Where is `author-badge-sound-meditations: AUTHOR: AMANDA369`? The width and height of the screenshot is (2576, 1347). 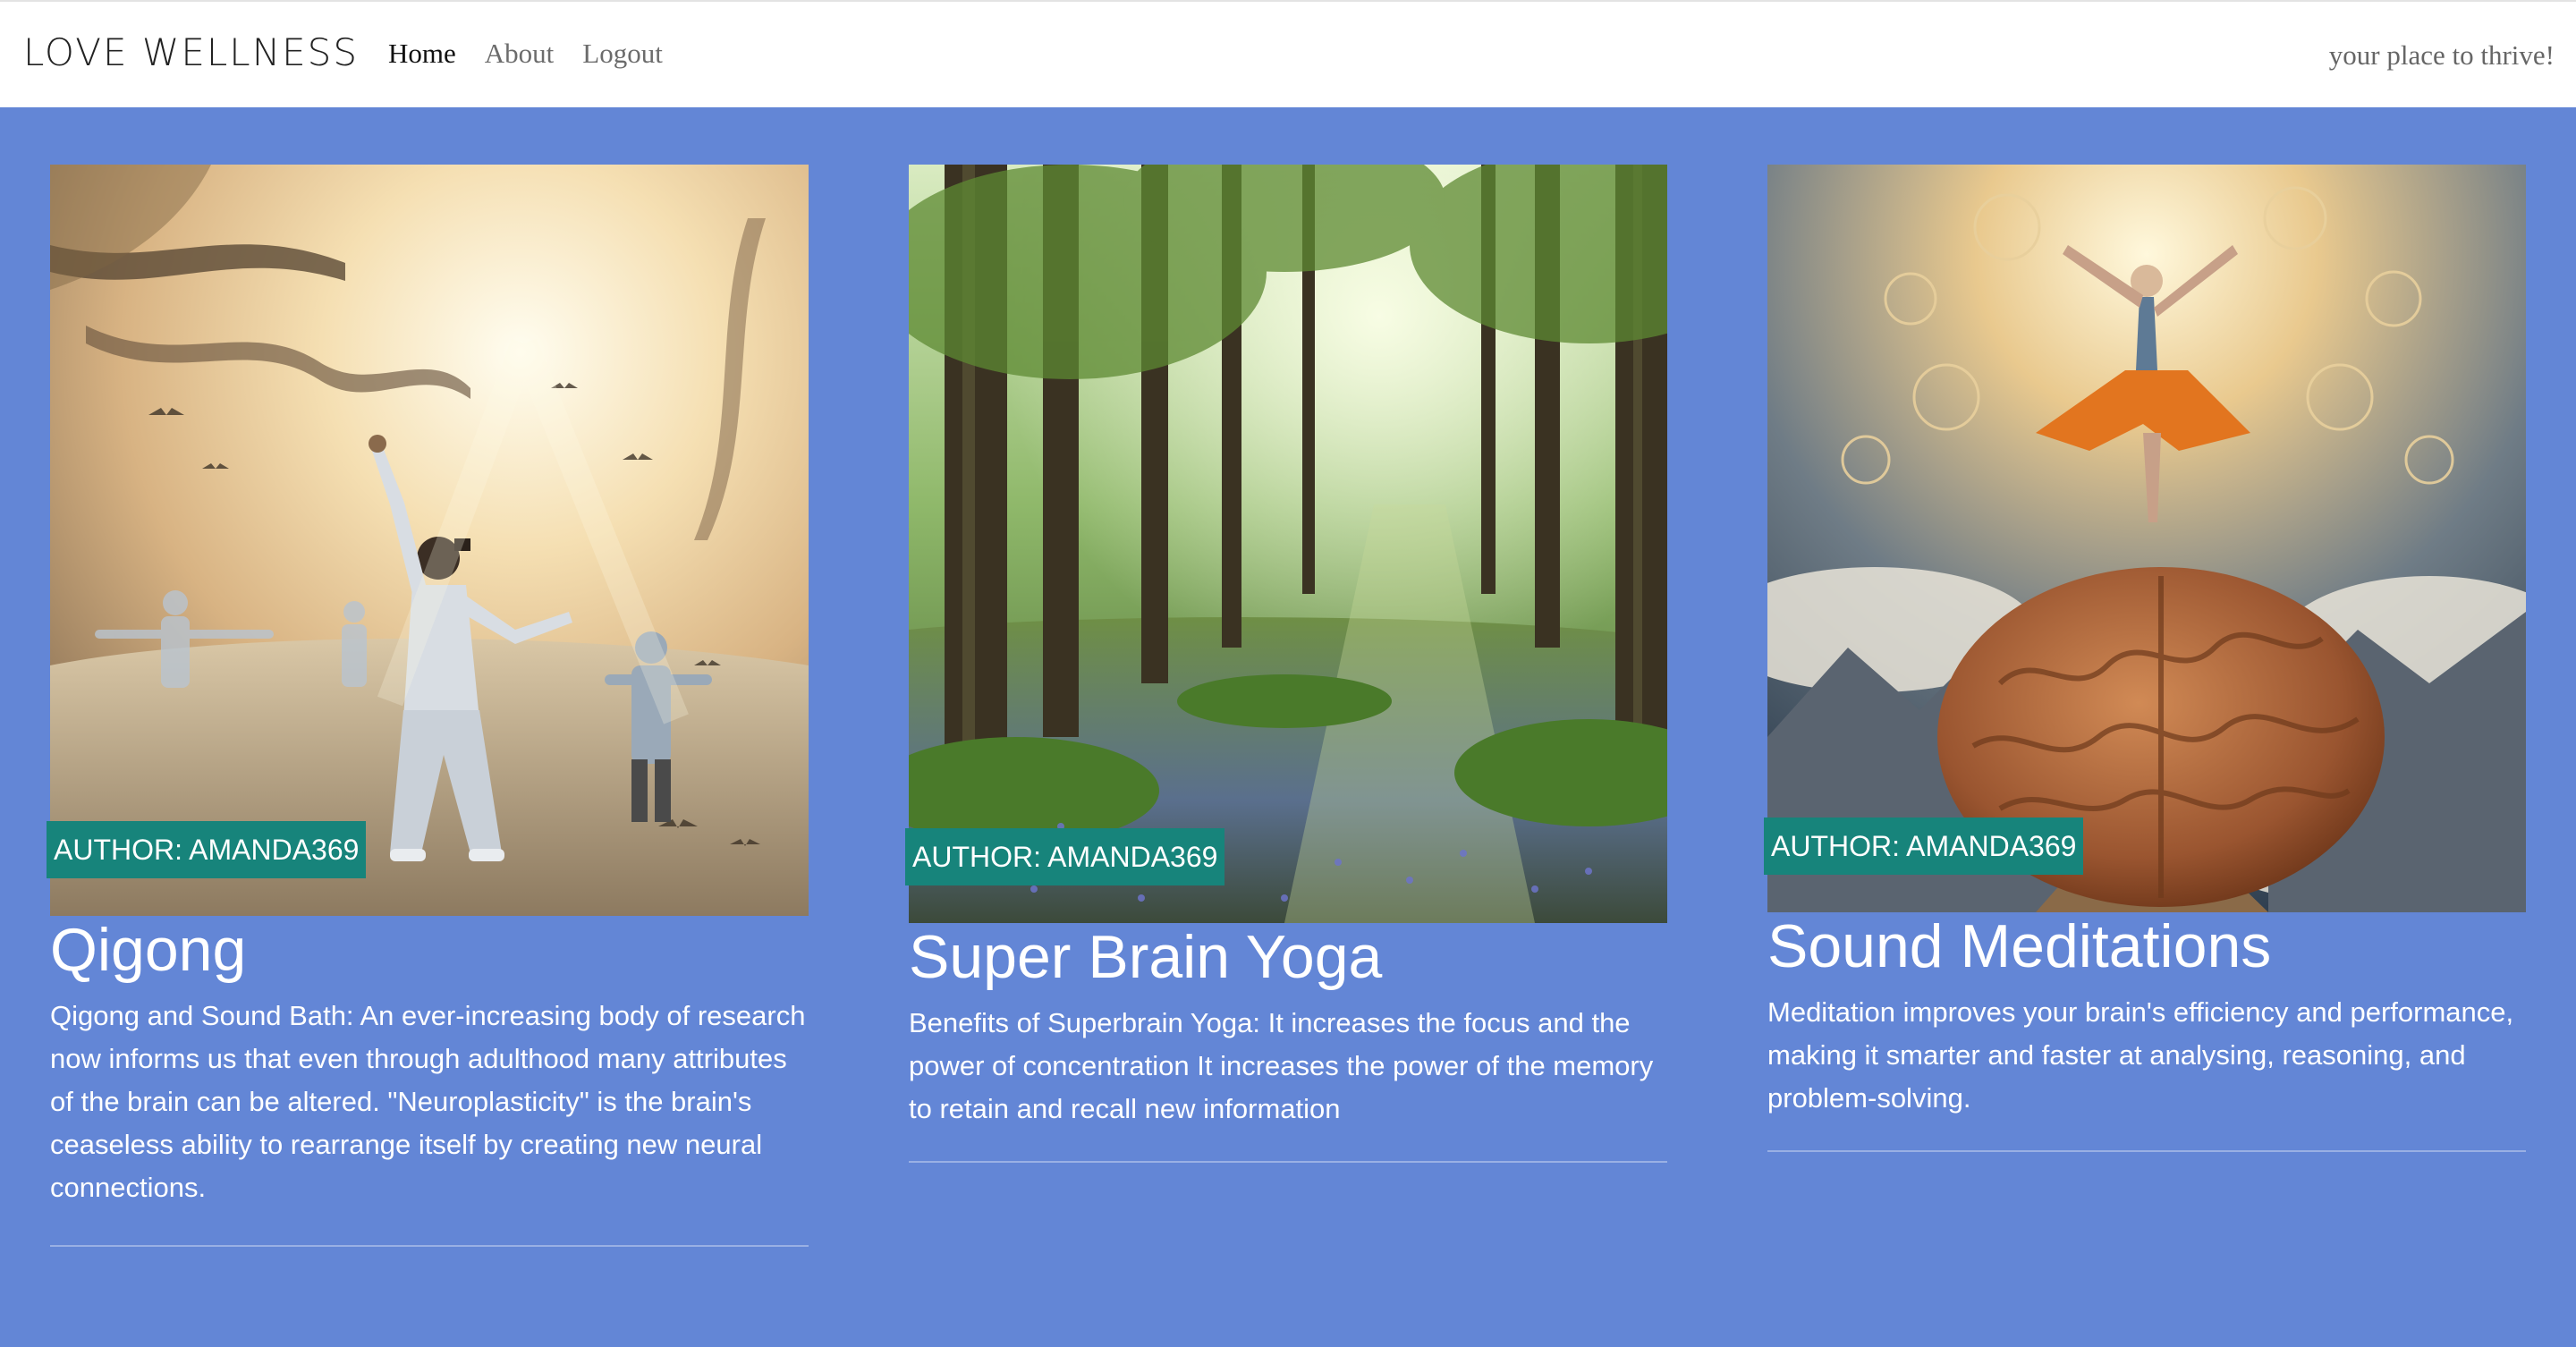 author-badge-sound-meditations: AUTHOR: AMANDA369 is located at coordinates (1924, 846).